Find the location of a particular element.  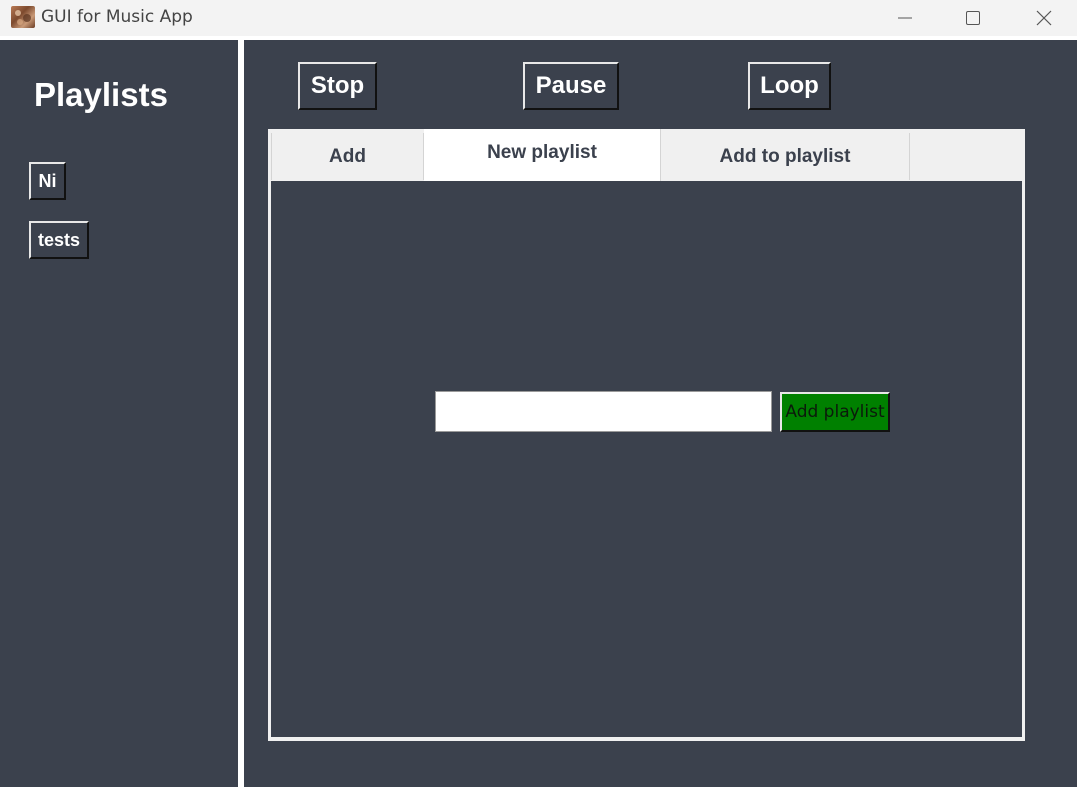

close-button is located at coordinates (1044, 18).